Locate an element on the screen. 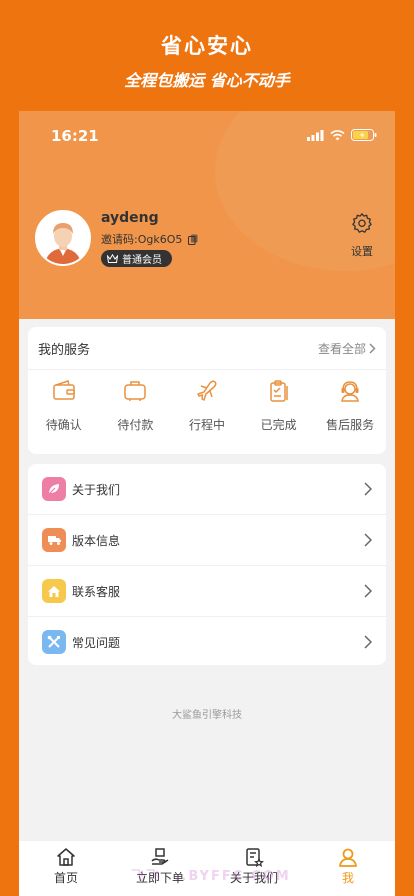 The height and width of the screenshot is (896, 414). tools-icon is located at coordinates (54, 642).